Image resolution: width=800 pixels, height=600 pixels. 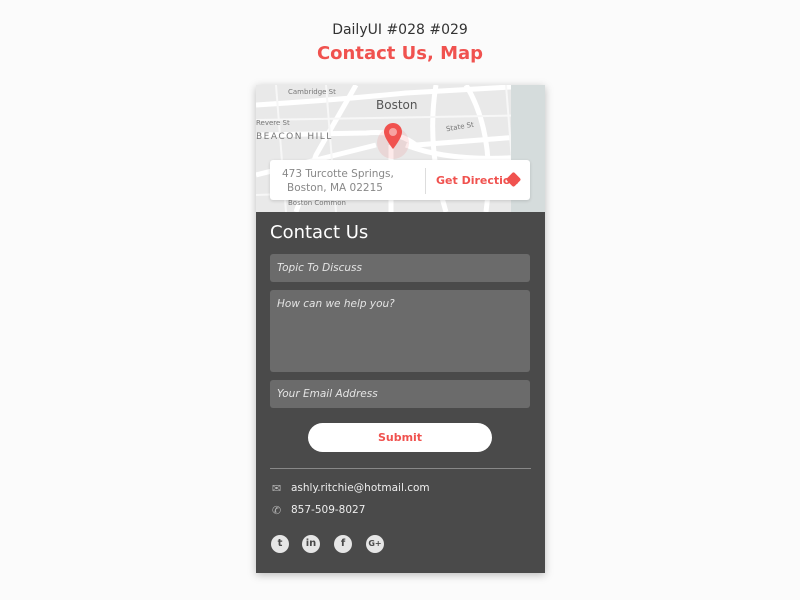 What do you see at coordinates (375, 544) in the screenshot?
I see `google-plus-icon: G+` at bounding box center [375, 544].